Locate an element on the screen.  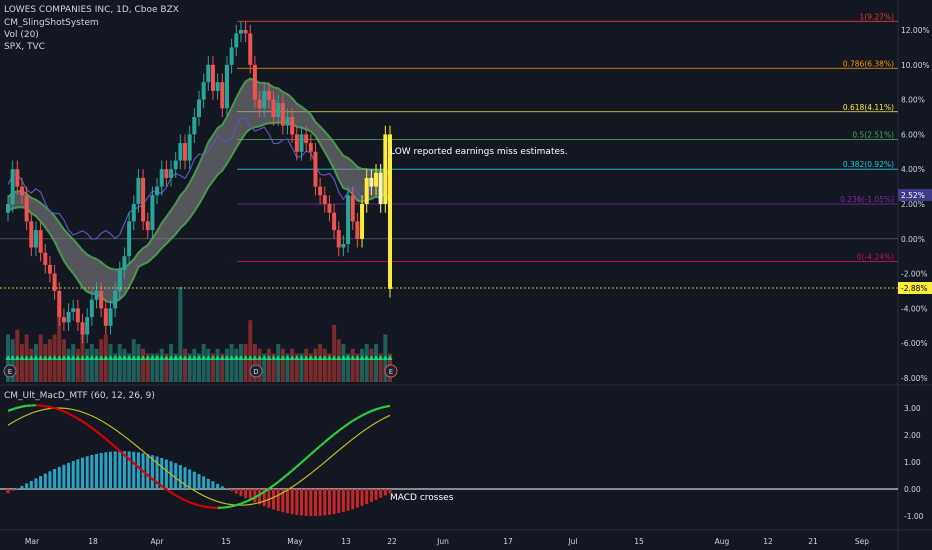
time-axis-tick: Aug is located at coordinates (722, 541).